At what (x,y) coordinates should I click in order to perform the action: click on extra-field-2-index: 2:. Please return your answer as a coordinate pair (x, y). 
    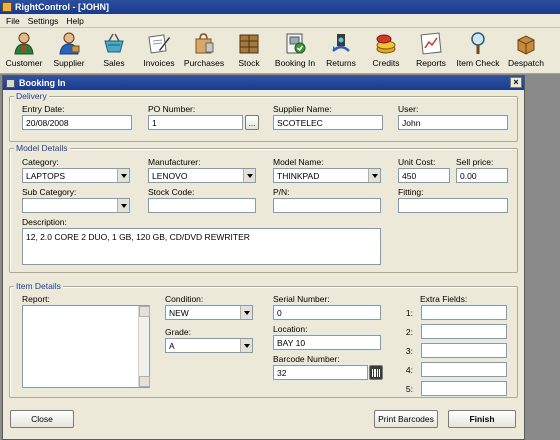
    Looking at the image, I should click on (409, 332).